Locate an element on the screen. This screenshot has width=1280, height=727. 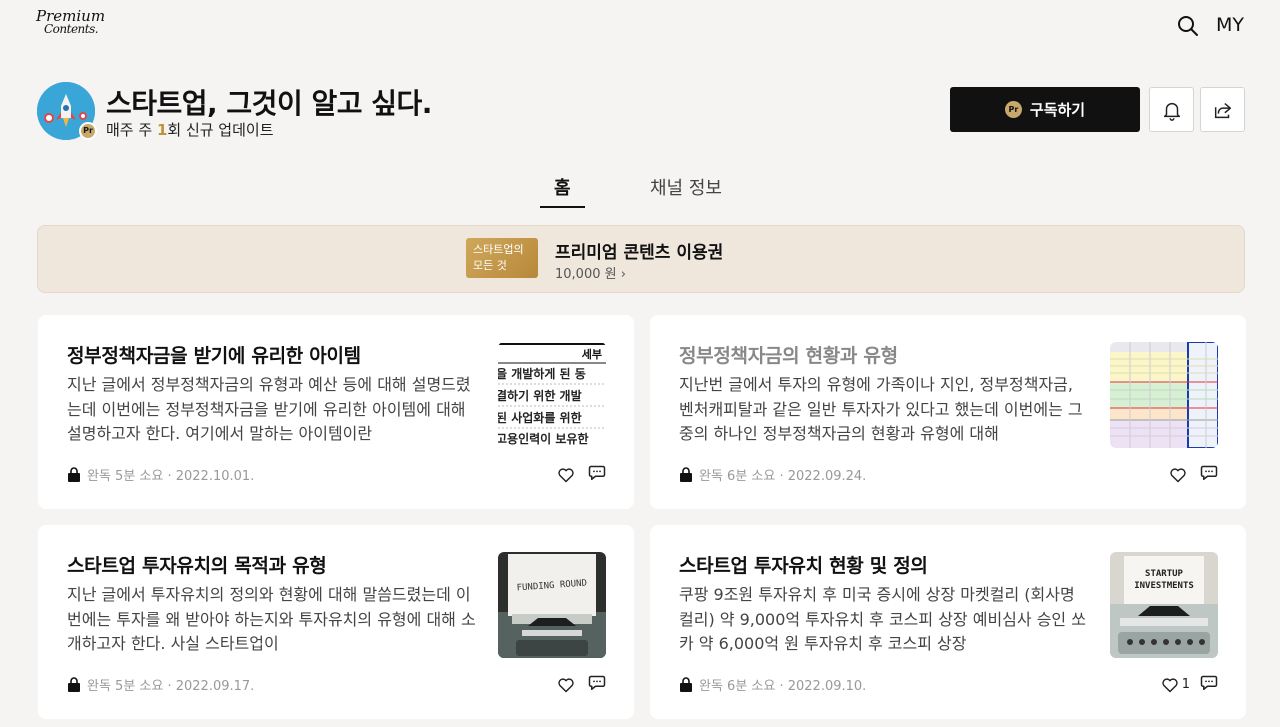
post-actions: 1 is located at coordinates (1189, 684).